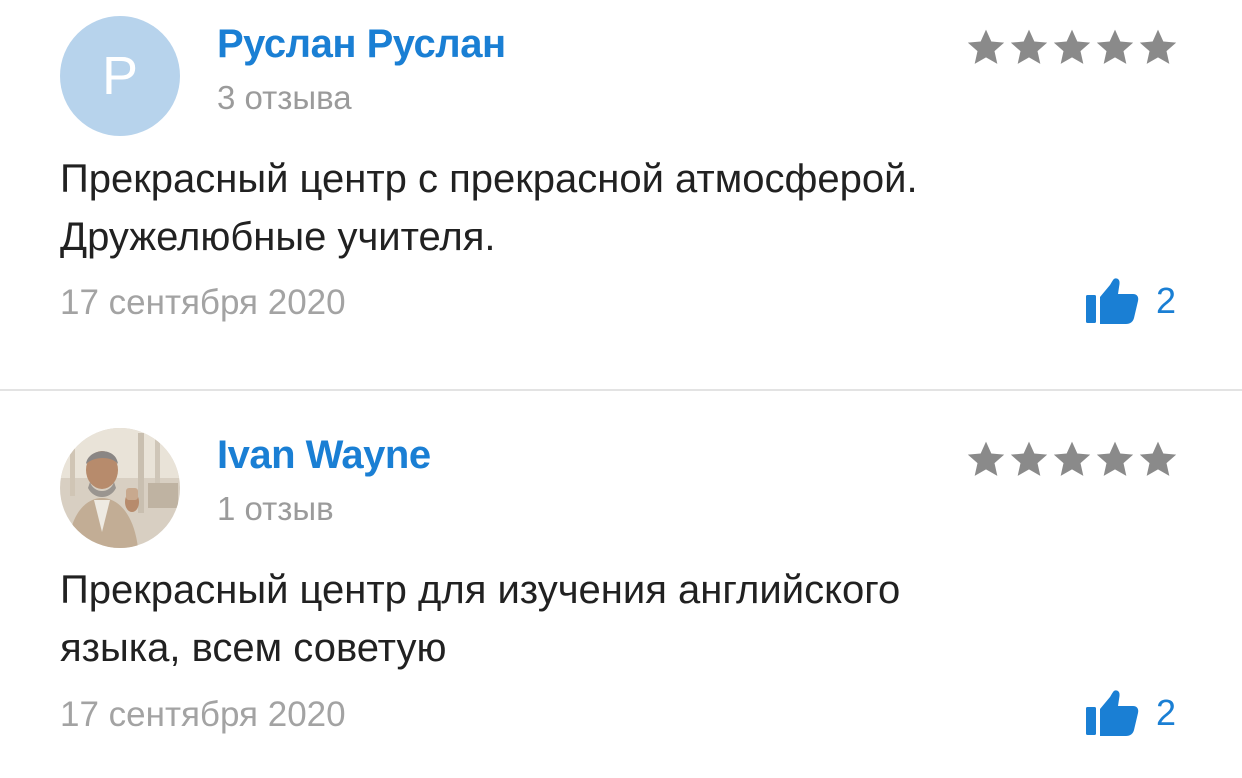 This screenshot has width=1242, height=778. I want to click on author-name: Ivan Wayne, so click(324, 455).